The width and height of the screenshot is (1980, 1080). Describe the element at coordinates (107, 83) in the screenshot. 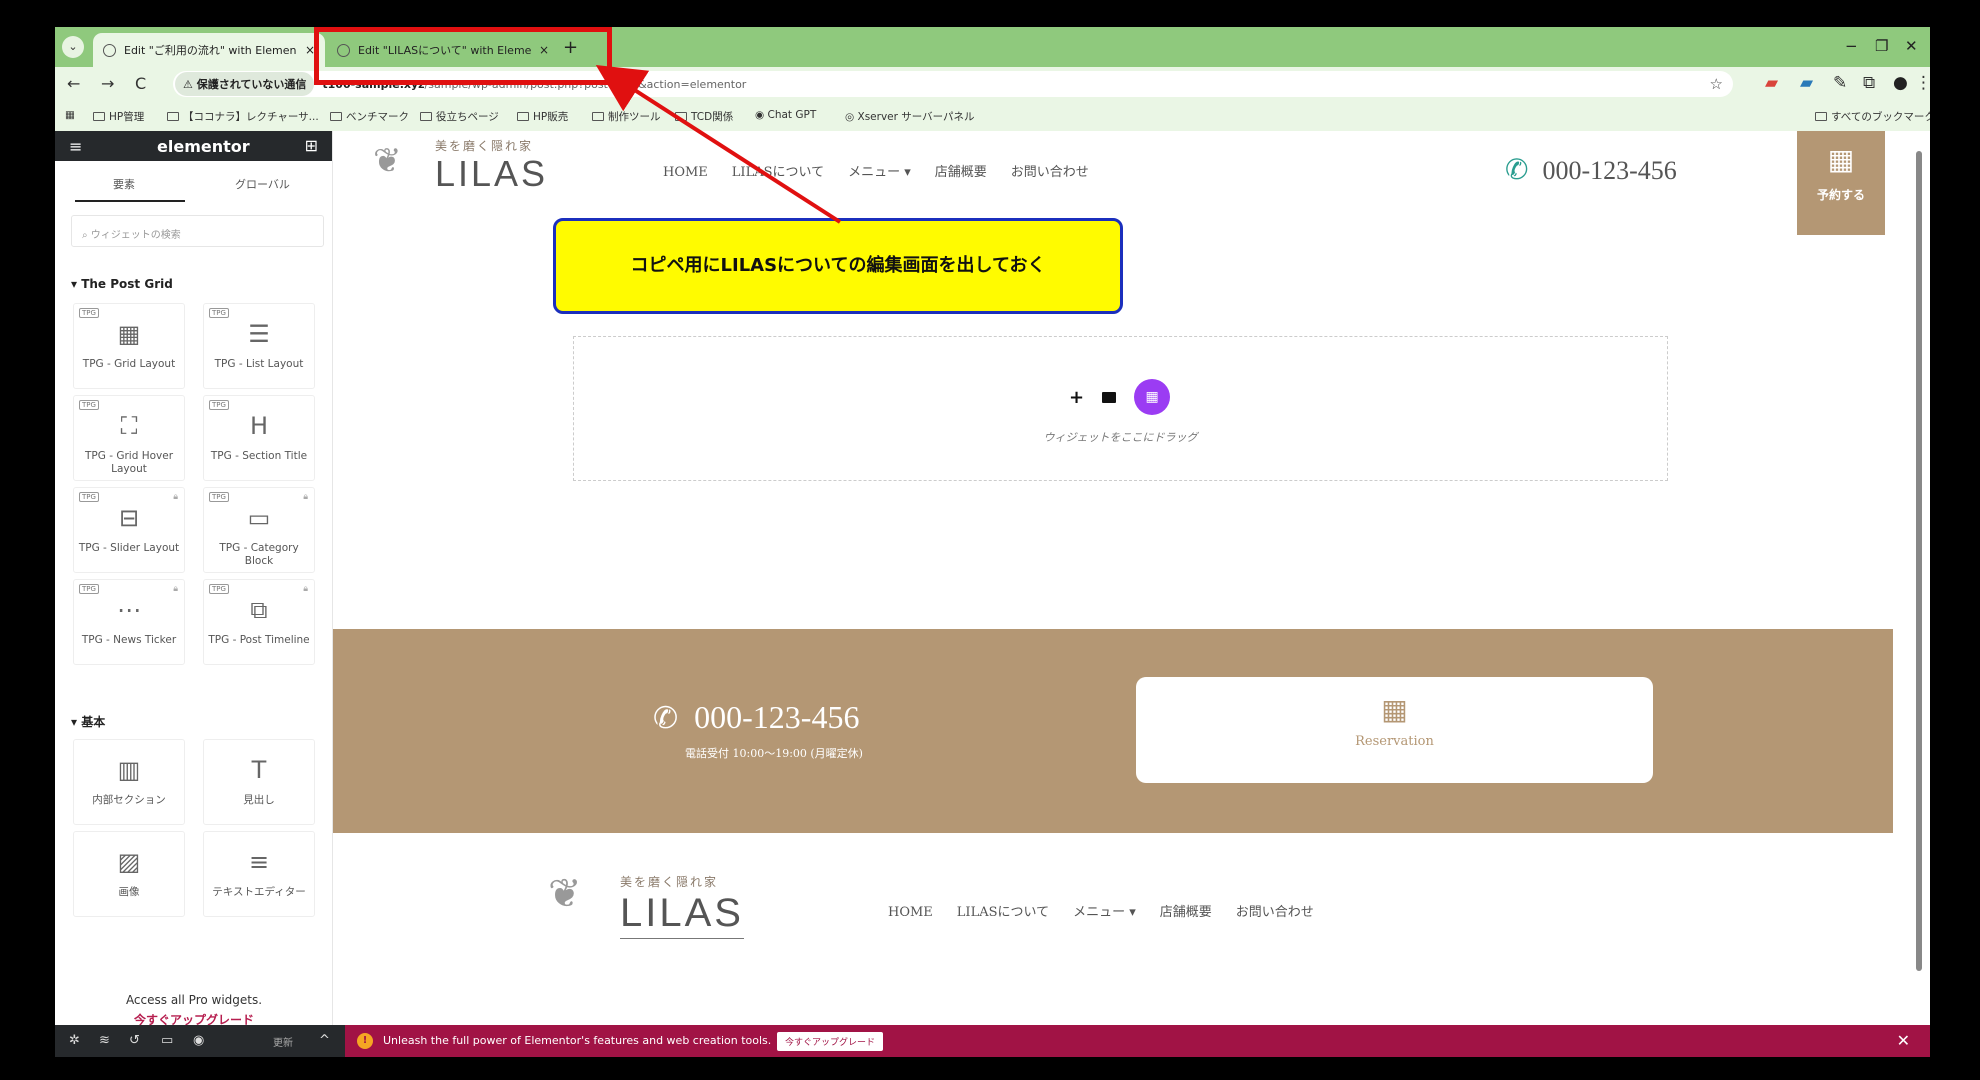

I see `forward-button: →` at that location.